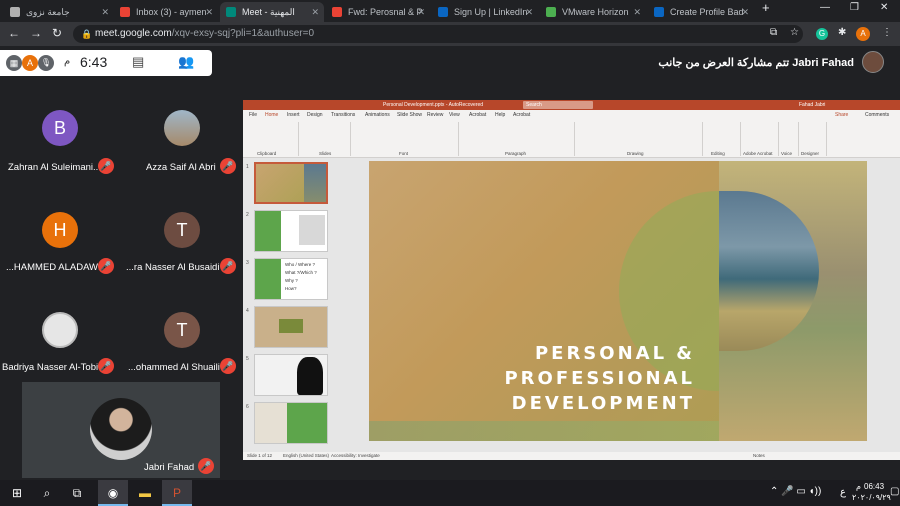 This screenshot has width=900, height=506. I want to click on participant-tile: T ...ohammed Al Shuaili 🎤, so click(181, 330).